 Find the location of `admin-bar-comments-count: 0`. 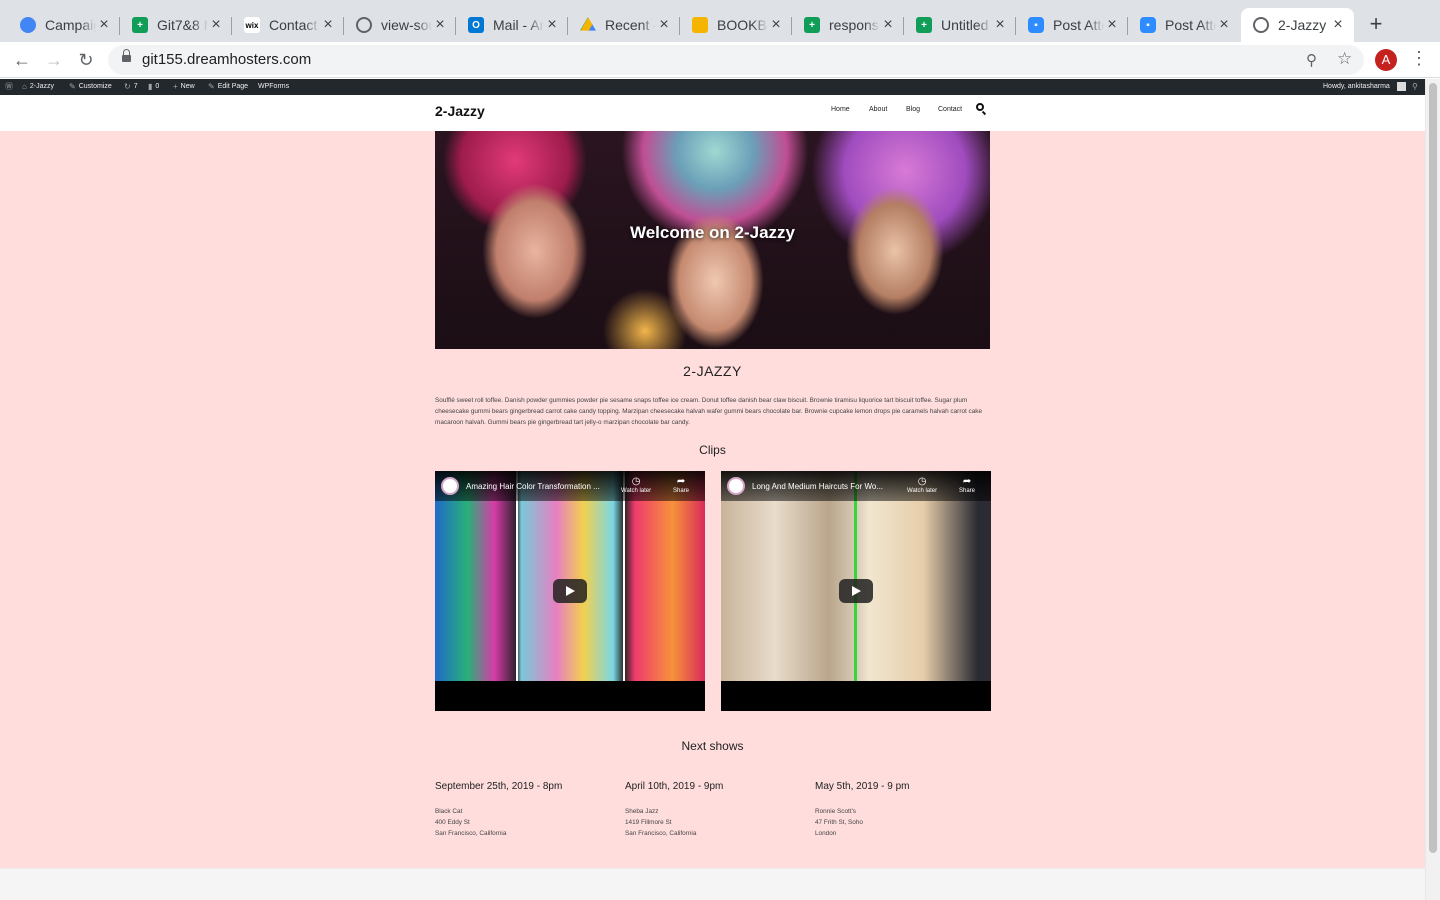

admin-bar-comments-count: 0 is located at coordinates (157, 86).